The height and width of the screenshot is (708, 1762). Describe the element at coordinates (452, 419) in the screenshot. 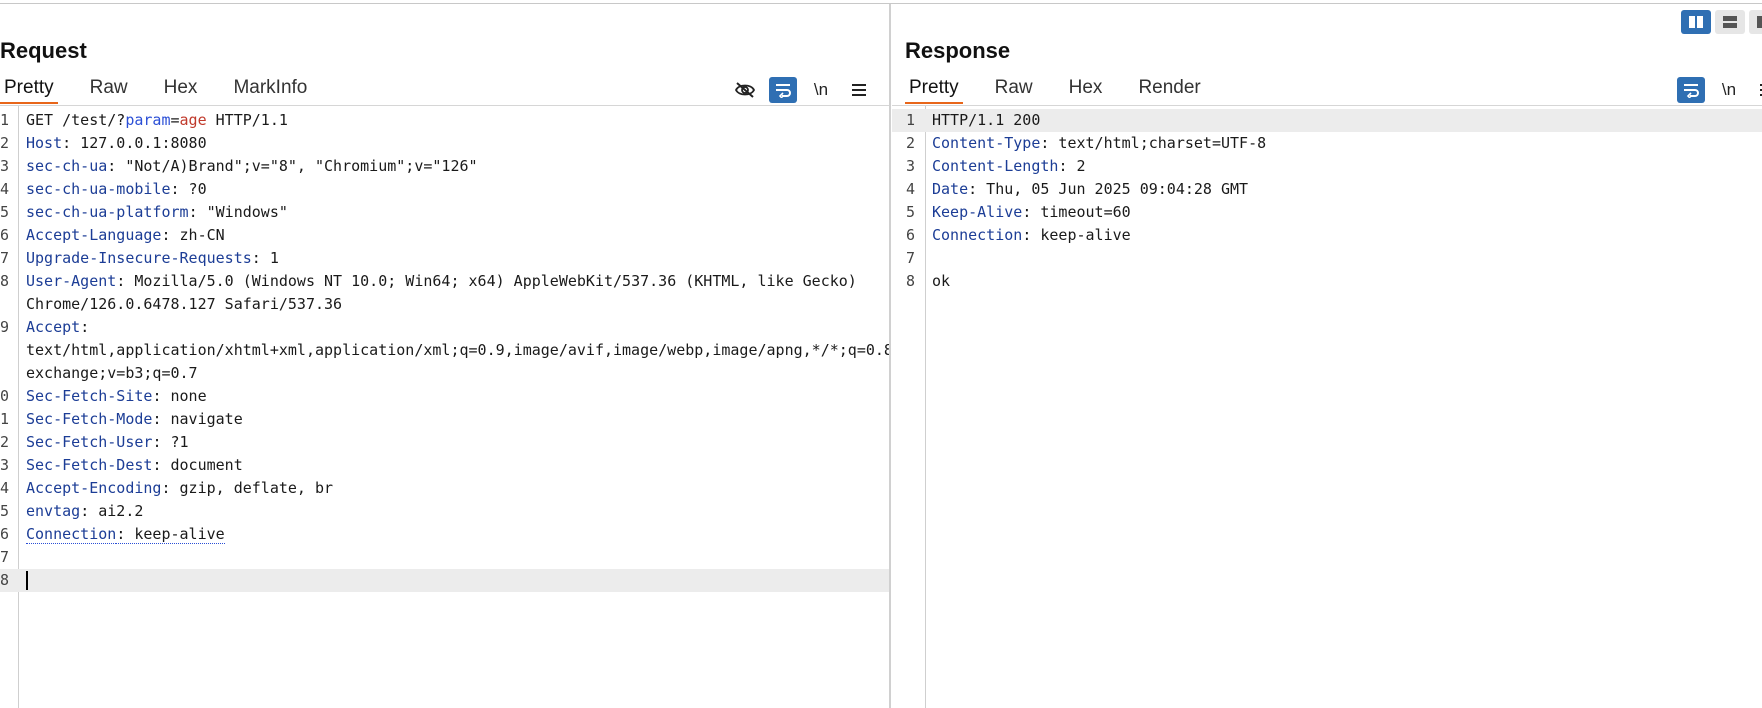

I see `line-text: Sec-Fetch-Mode: navigate` at that location.